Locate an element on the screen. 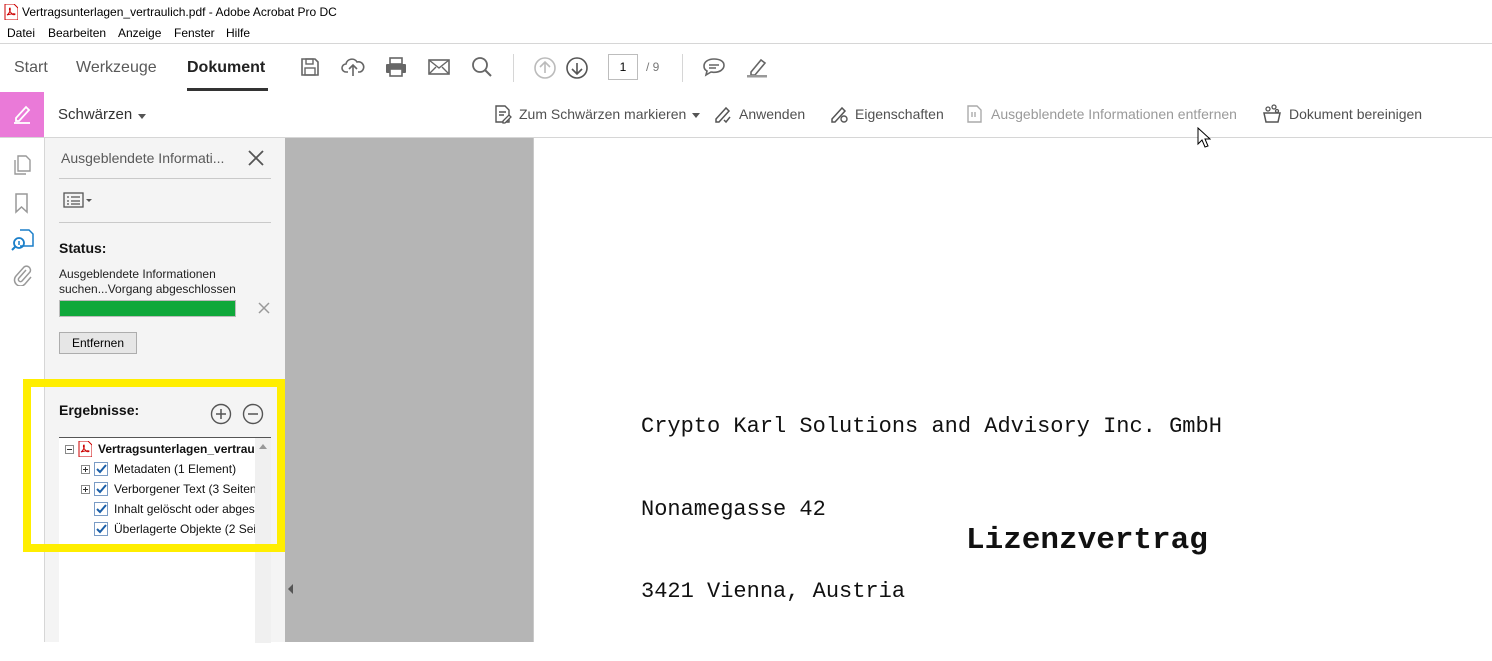 This screenshot has height=661, width=1492. progress-fill is located at coordinates (147, 308).